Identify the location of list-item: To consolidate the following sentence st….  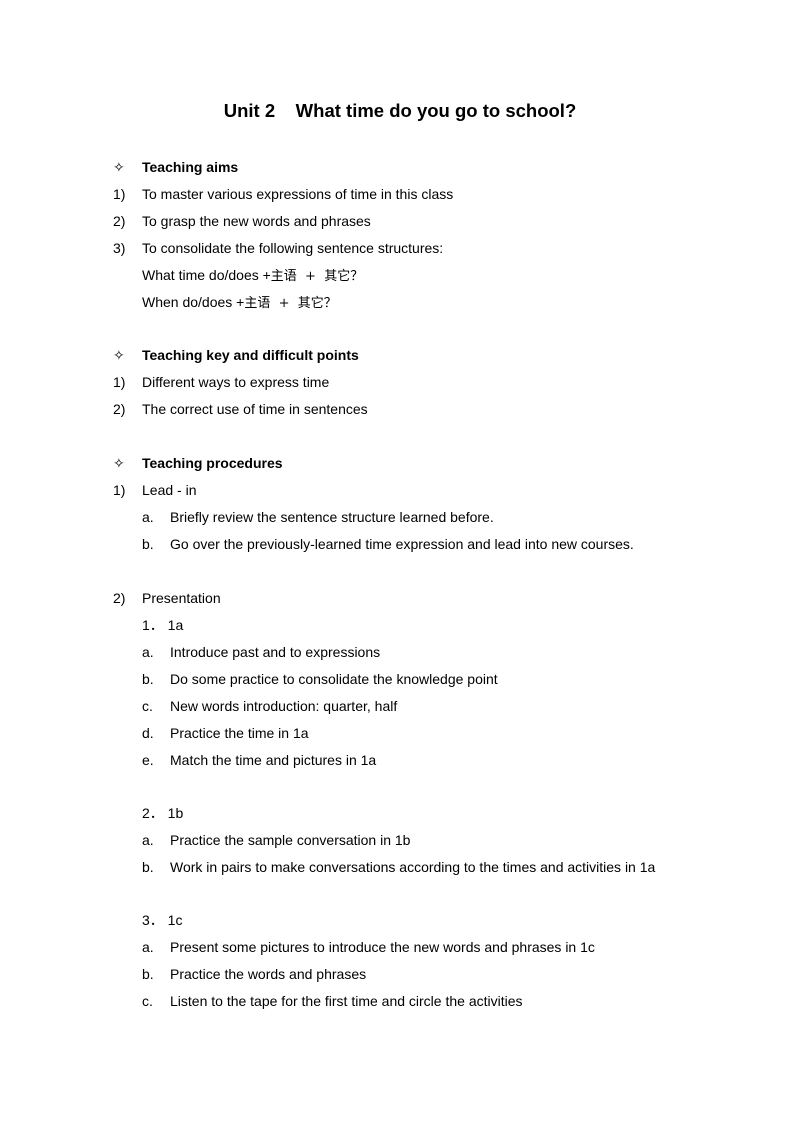
(293, 248).